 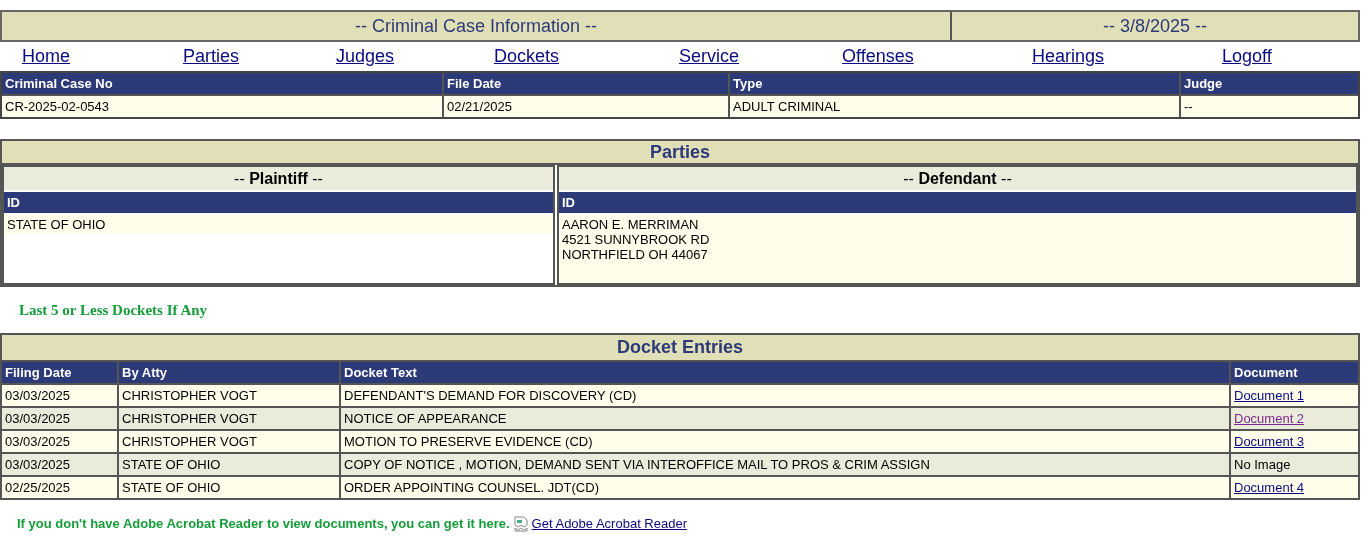 What do you see at coordinates (954, 83) in the screenshot?
I see `column-header: Type` at bounding box center [954, 83].